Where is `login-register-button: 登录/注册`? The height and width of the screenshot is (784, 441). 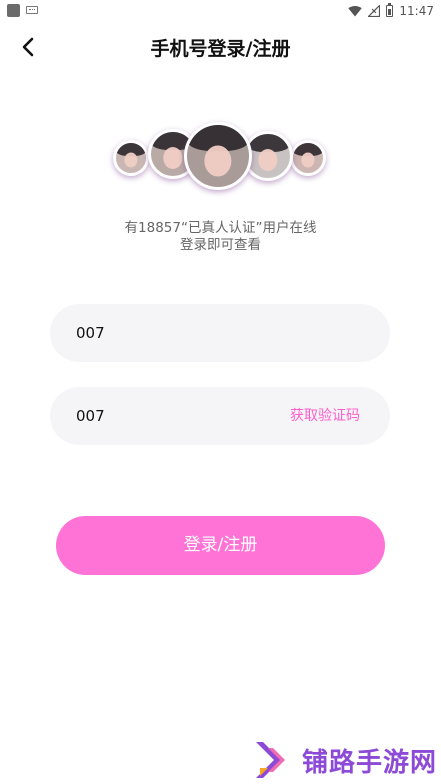 login-register-button: 登录/注册 is located at coordinates (220, 545).